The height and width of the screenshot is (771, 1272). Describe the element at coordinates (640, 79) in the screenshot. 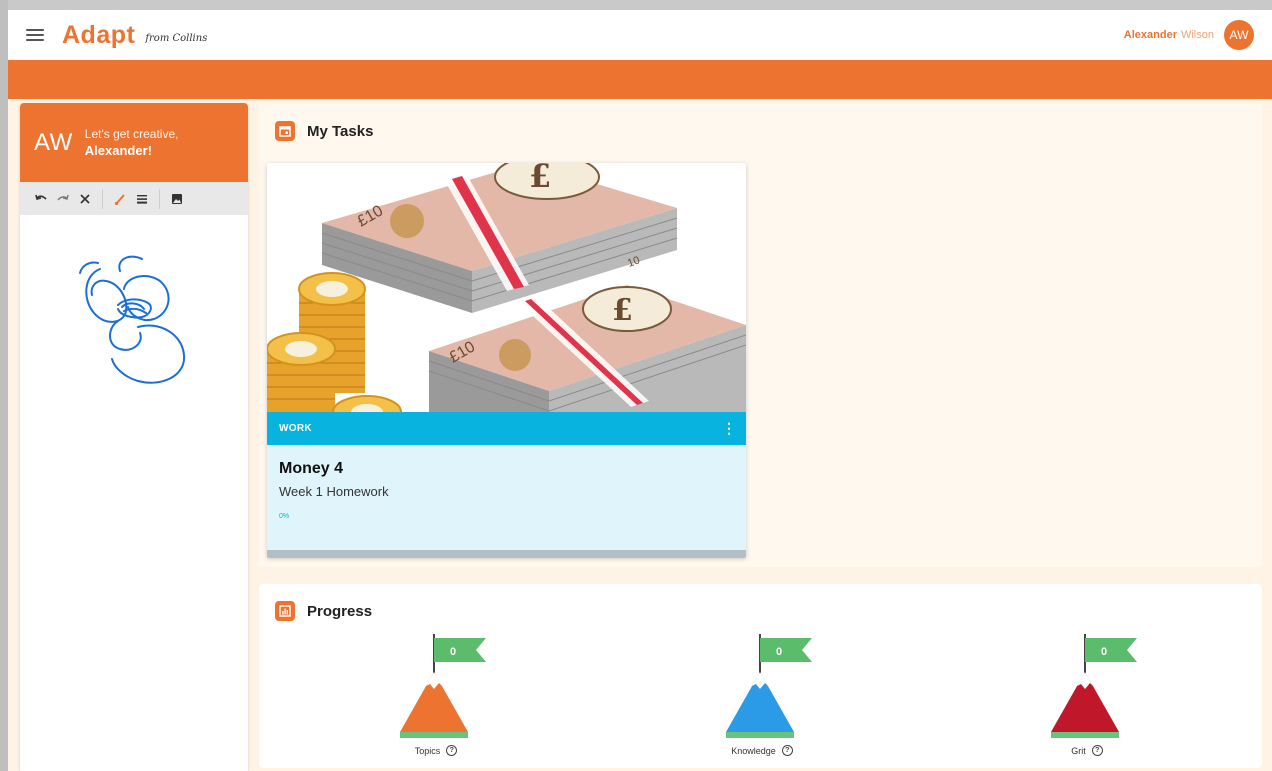

I see `header-band` at that location.